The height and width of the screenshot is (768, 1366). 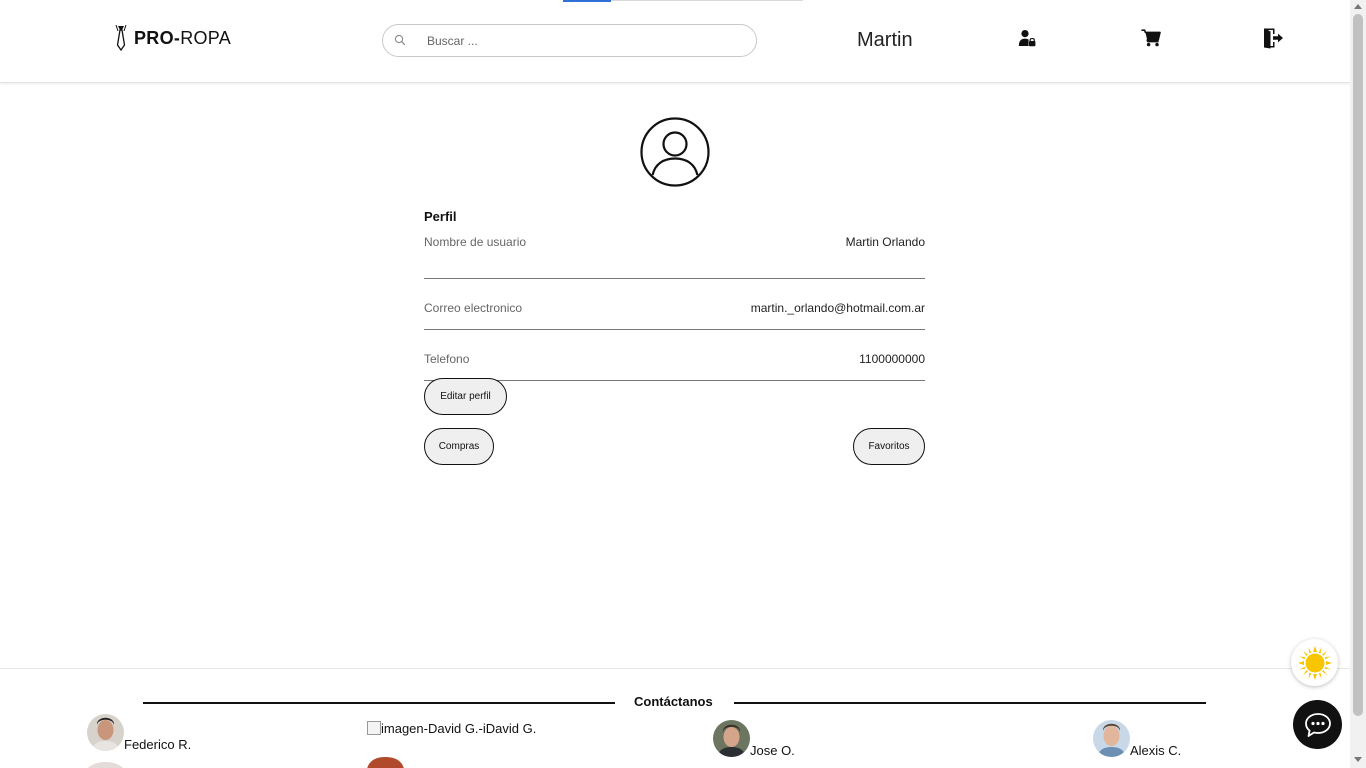 I want to click on chat-button, so click(x=1317, y=724).